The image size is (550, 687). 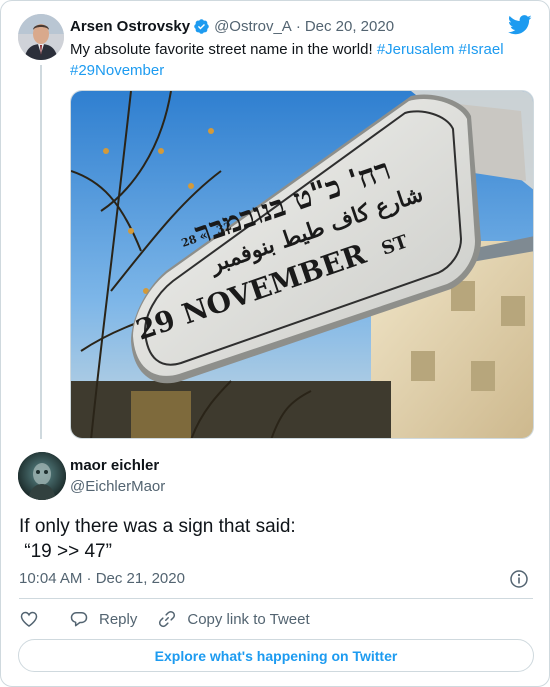 What do you see at coordinates (519, 579) in the screenshot?
I see `info-icon` at bounding box center [519, 579].